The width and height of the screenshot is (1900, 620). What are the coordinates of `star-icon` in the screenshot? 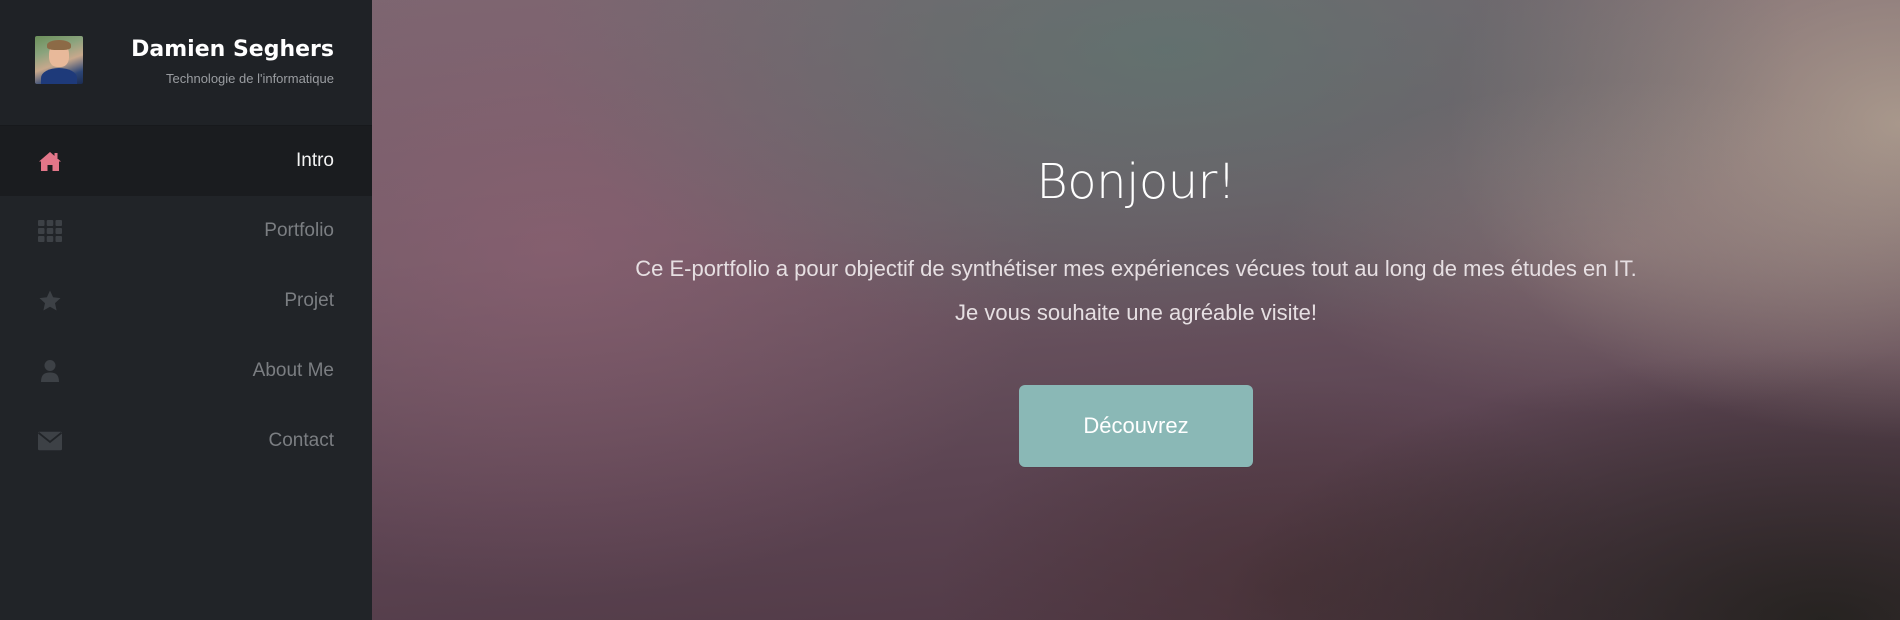 It's located at (50, 301).